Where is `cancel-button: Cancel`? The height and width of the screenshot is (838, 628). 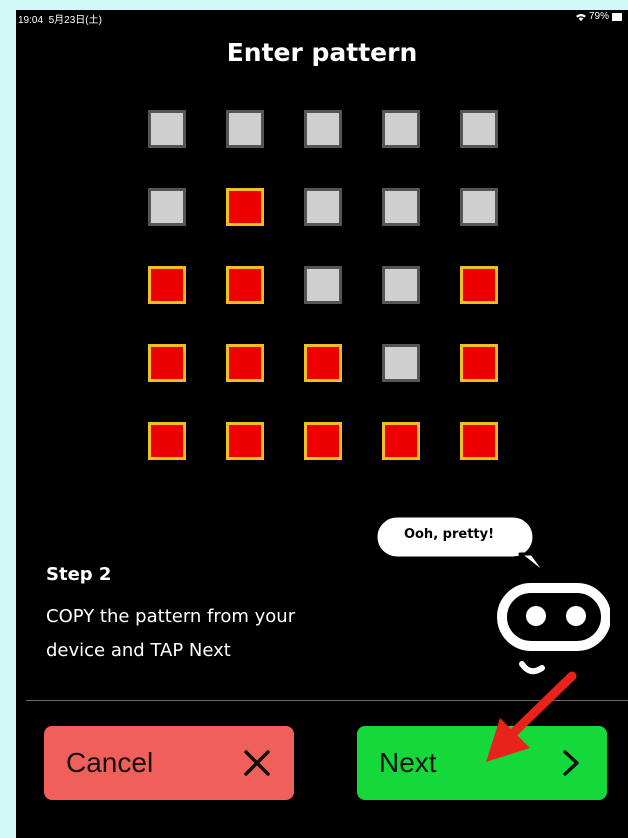
cancel-button: Cancel is located at coordinates (169, 763).